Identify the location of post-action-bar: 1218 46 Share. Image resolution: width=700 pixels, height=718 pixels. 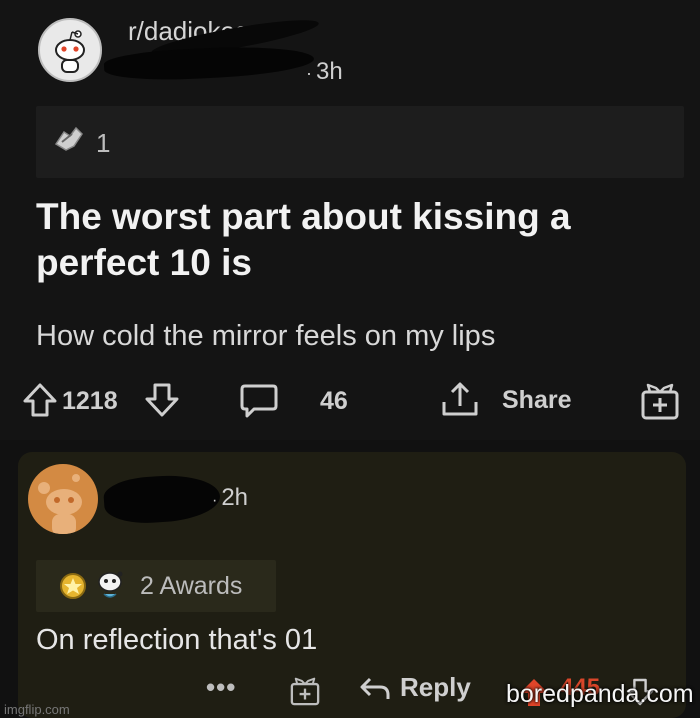
(350, 403).